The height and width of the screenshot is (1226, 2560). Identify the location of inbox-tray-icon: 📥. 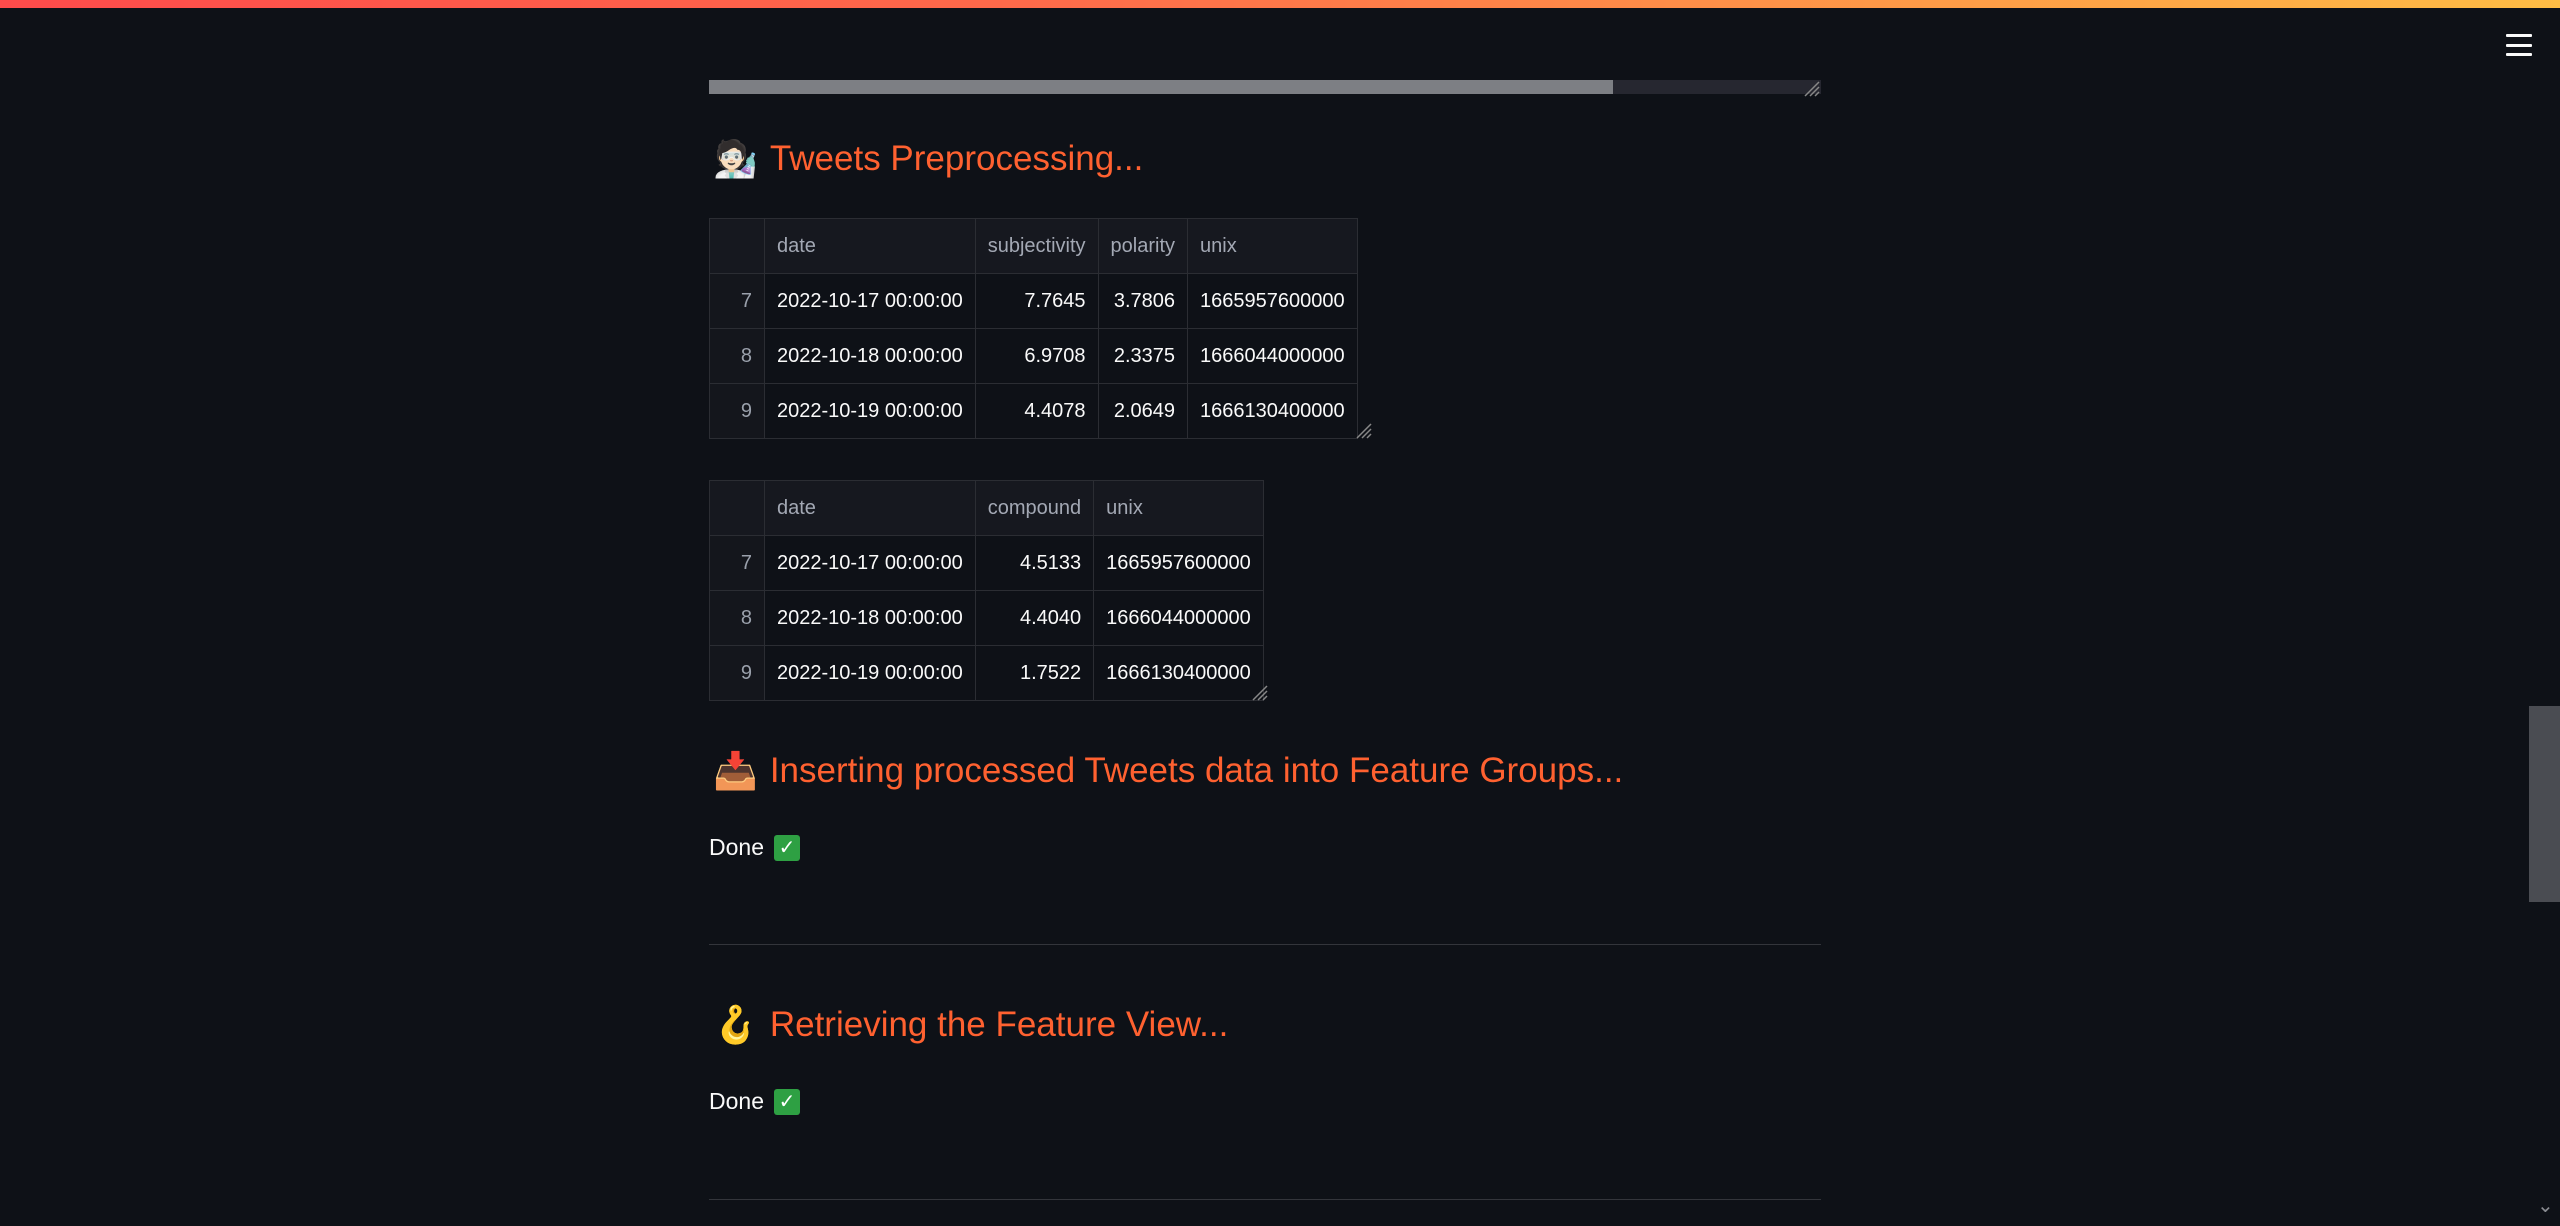
(735, 771).